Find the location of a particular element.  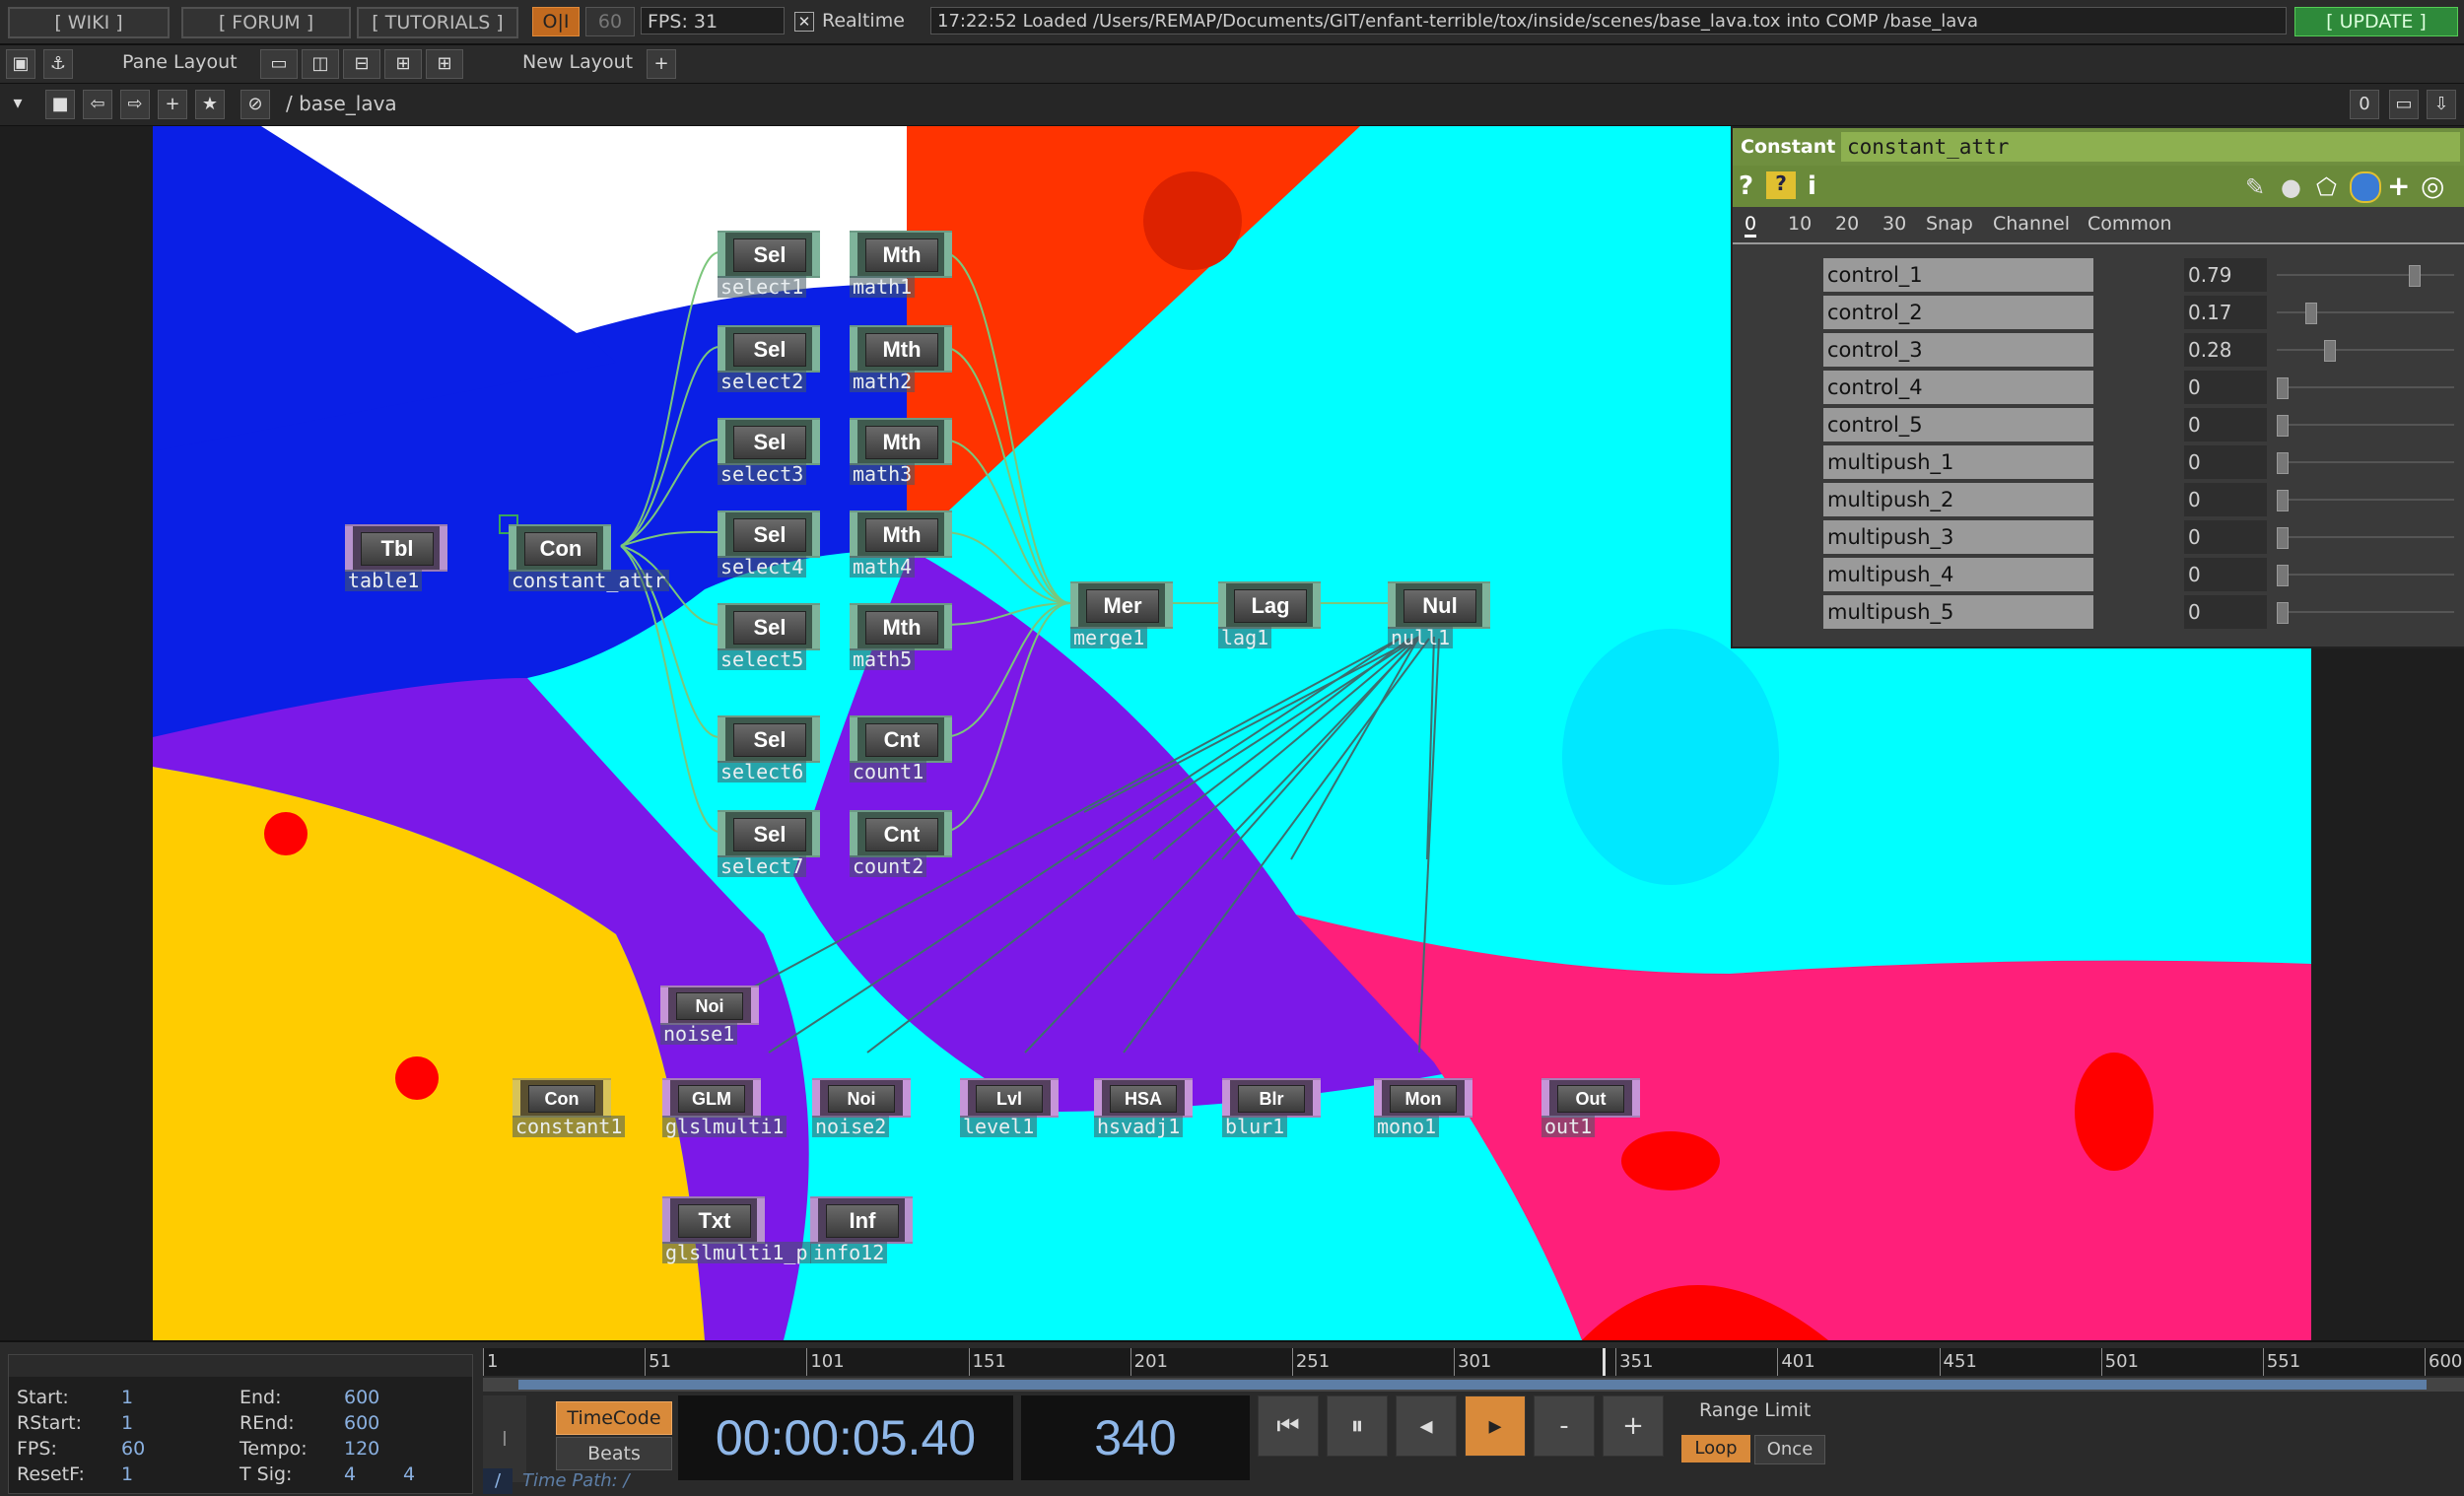

layout-split-h-icon: ⊟ is located at coordinates (361, 64).